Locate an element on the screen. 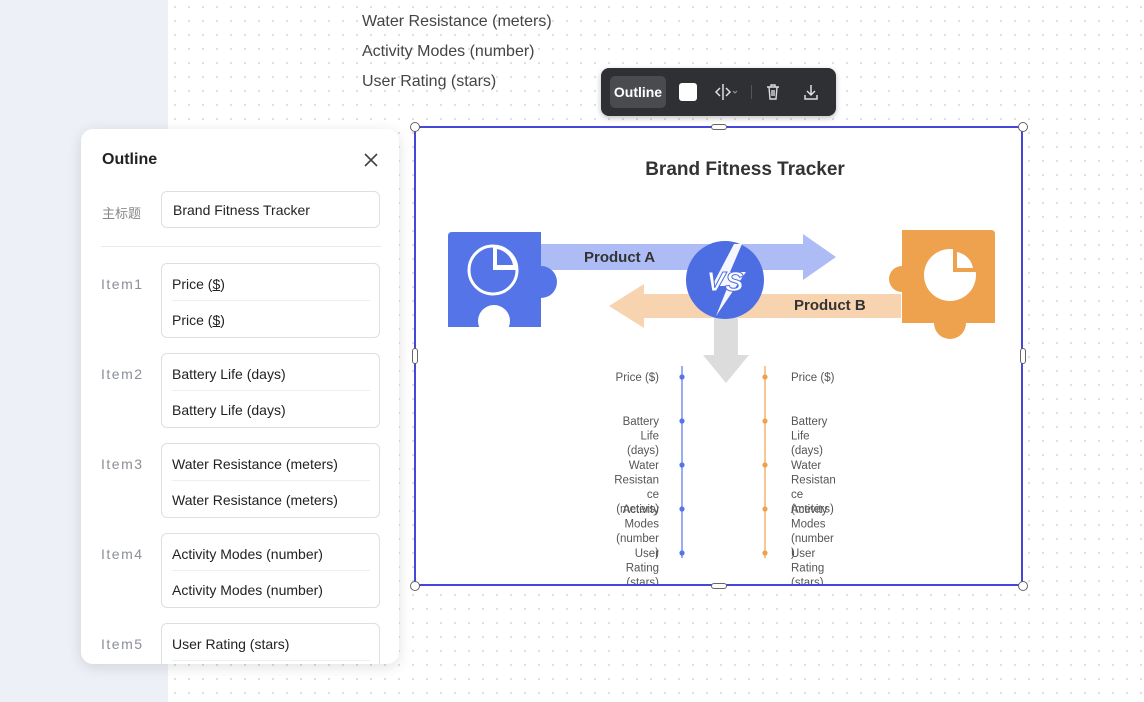 This screenshot has width=1144, height=702. vs-badge: VS is located at coordinates (725, 280).